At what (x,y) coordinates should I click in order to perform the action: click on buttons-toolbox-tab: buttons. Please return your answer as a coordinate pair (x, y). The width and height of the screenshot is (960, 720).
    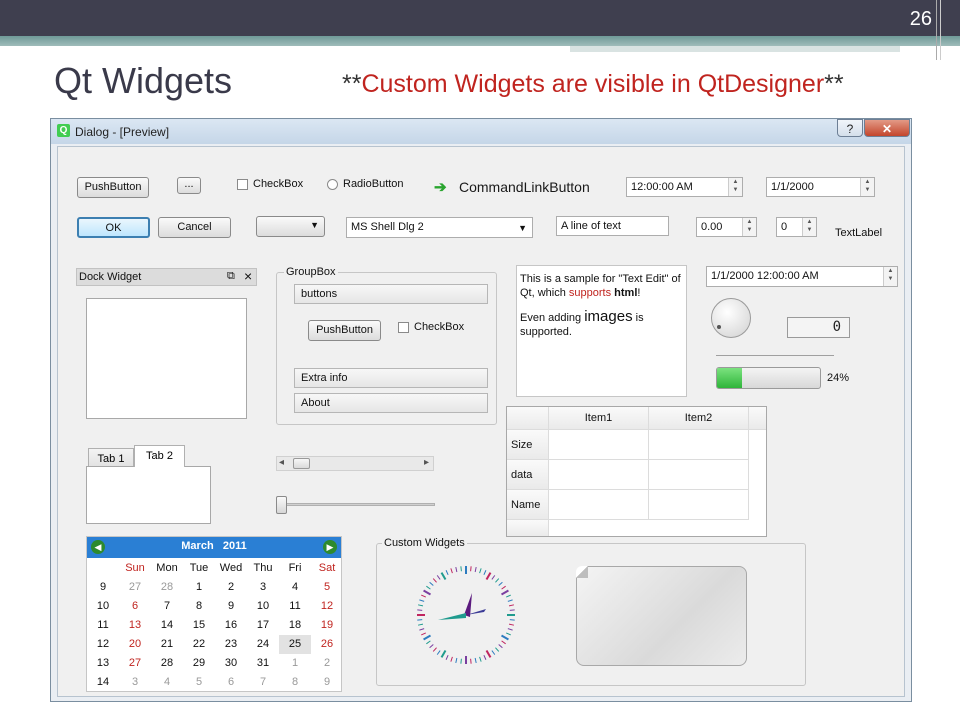
    Looking at the image, I should click on (391, 294).